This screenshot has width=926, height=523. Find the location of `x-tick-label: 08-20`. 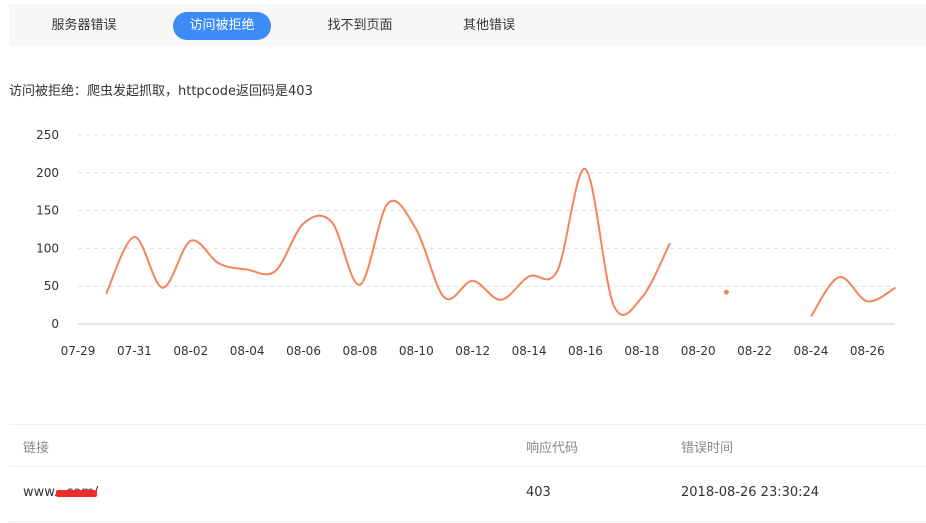

x-tick-label: 08-20 is located at coordinates (698, 351).